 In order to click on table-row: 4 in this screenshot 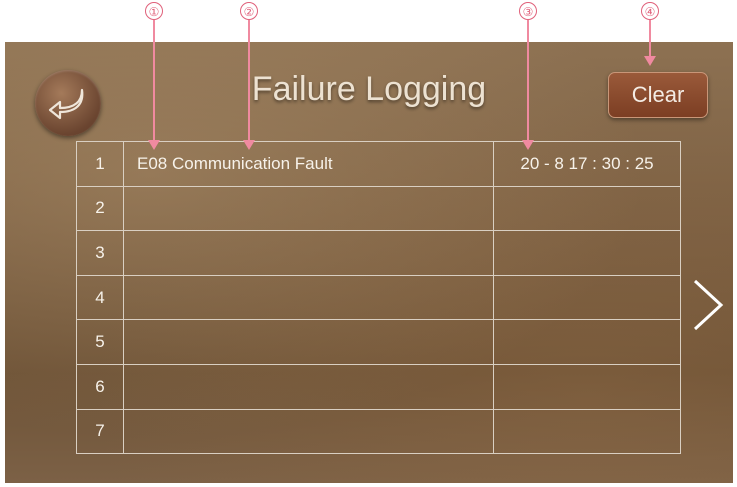, I will do `click(378, 297)`.